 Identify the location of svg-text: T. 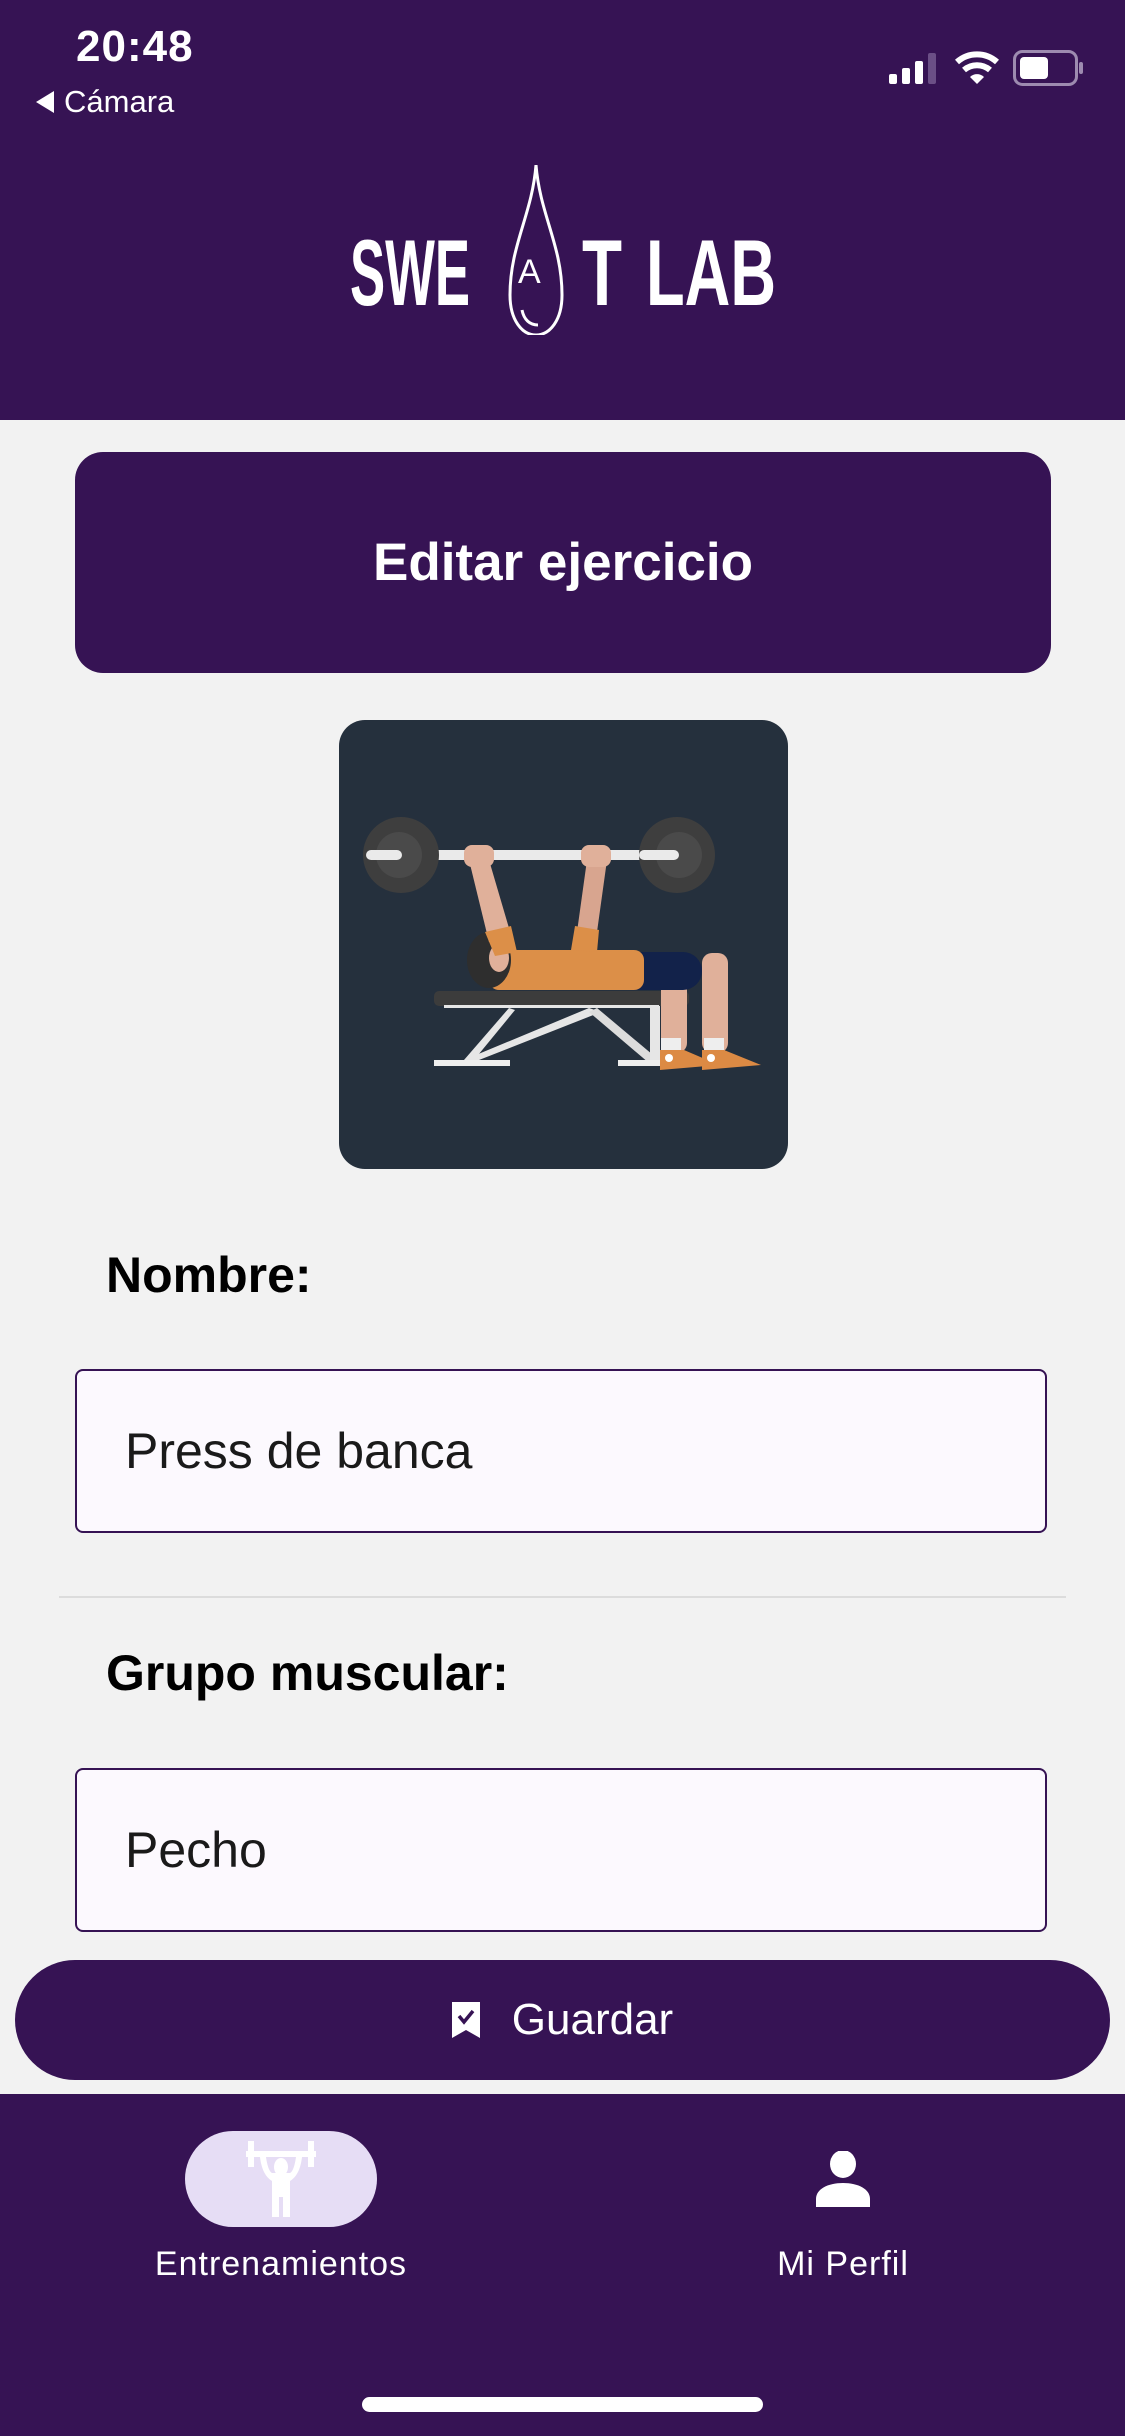
(602, 272).